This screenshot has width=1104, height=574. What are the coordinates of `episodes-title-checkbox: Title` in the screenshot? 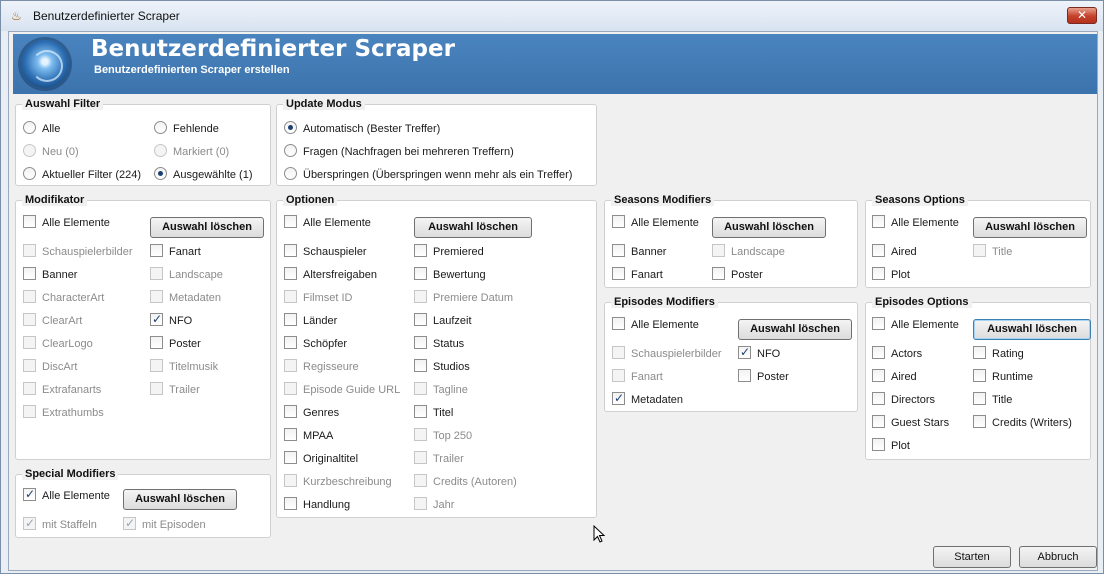 It's located at (992, 400).